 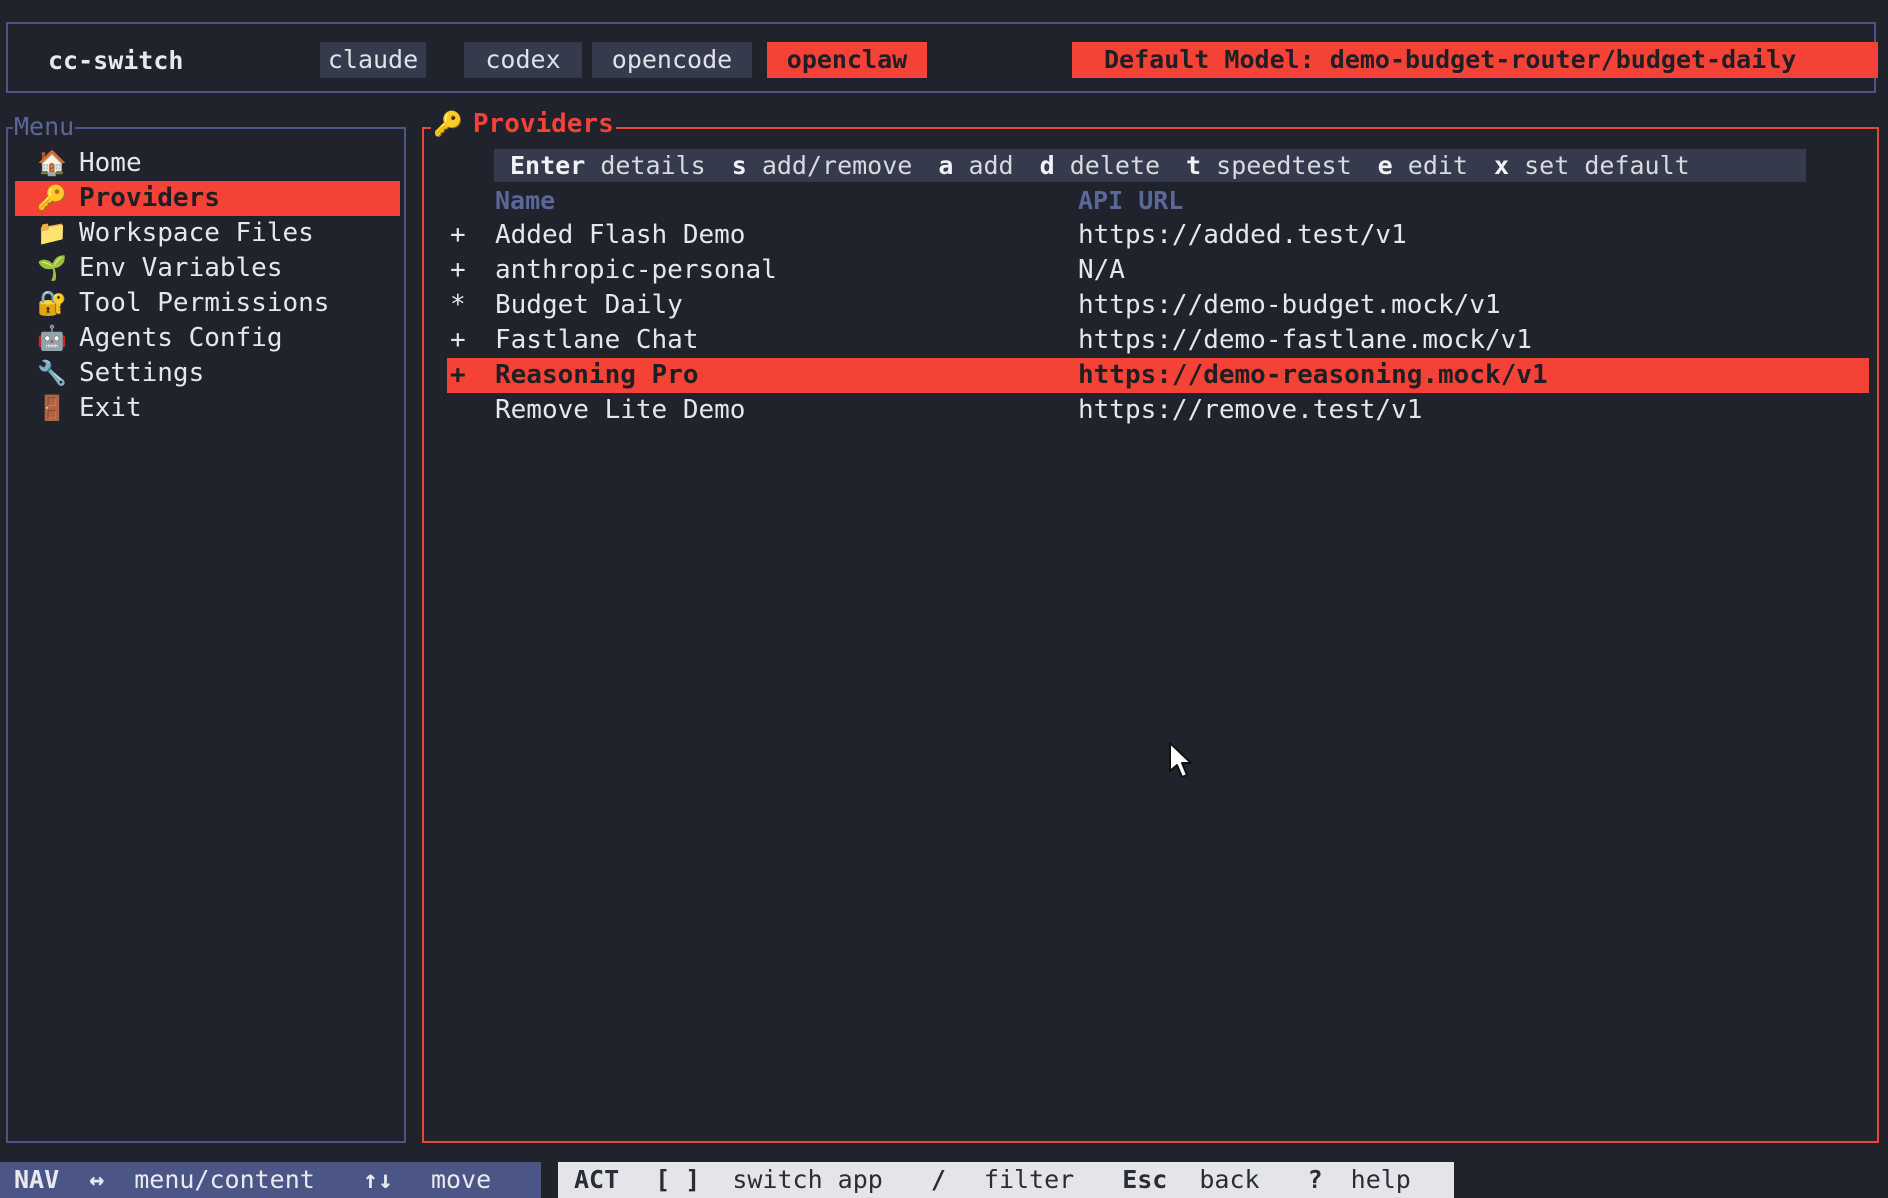 I want to click on menu-item-env-variables: 🌱 Env Variables, so click(x=207, y=268).